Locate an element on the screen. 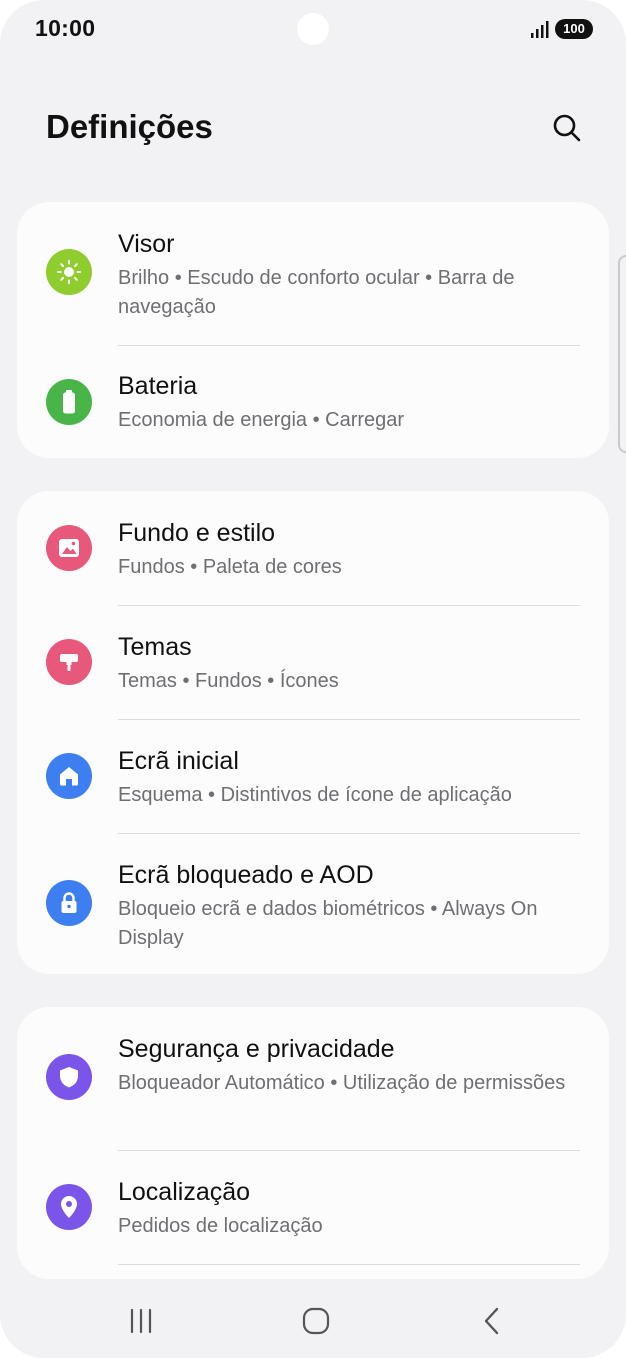 The image size is (626, 1358). edge-panel-handle is located at coordinates (622, 354).